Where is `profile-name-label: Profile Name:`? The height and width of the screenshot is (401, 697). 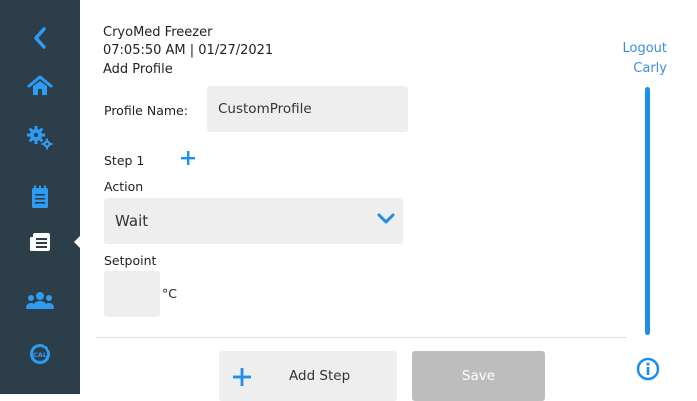 profile-name-label: Profile Name: is located at coordinates (146, 110).